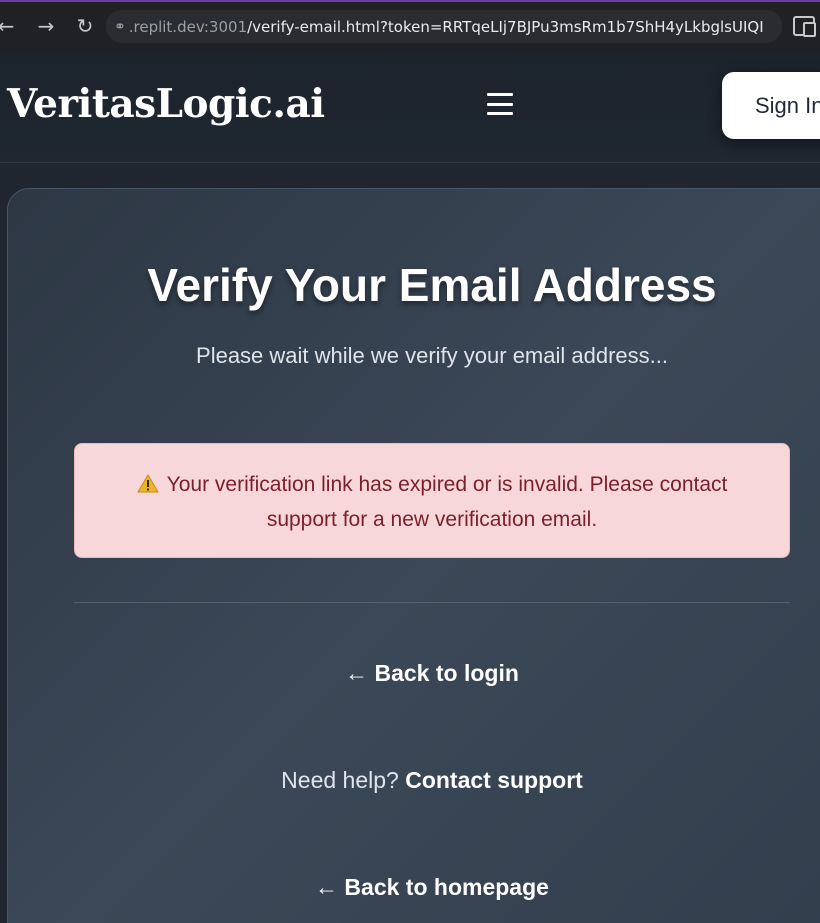 Image resolution: width=820 pixels, height=923 pixels. Describe the element at coordinates (340, 780) in the screenshot. I see `help-prefix: Need help?` at that location.